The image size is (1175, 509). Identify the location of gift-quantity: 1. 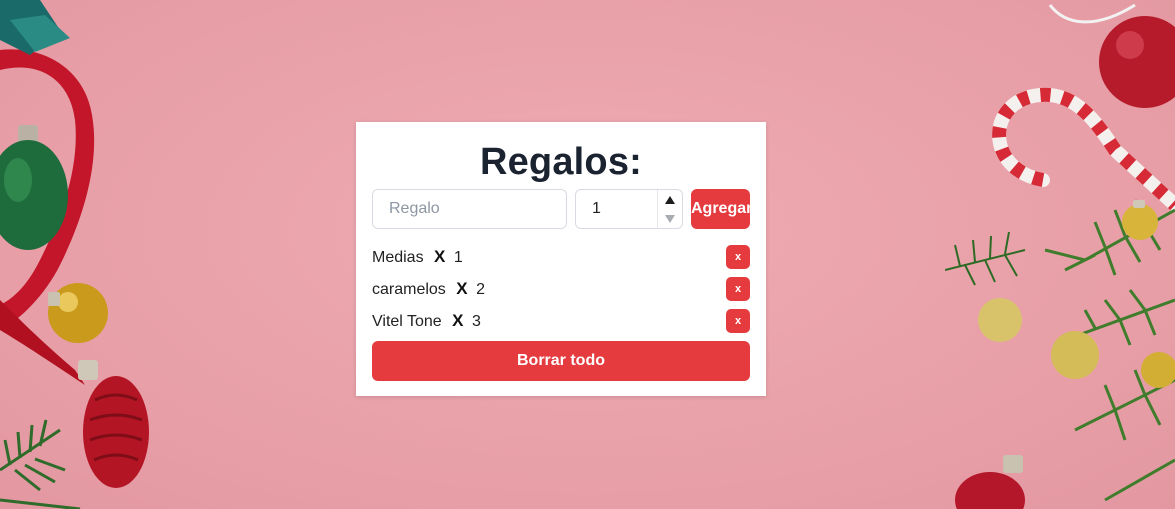
(458, 257).